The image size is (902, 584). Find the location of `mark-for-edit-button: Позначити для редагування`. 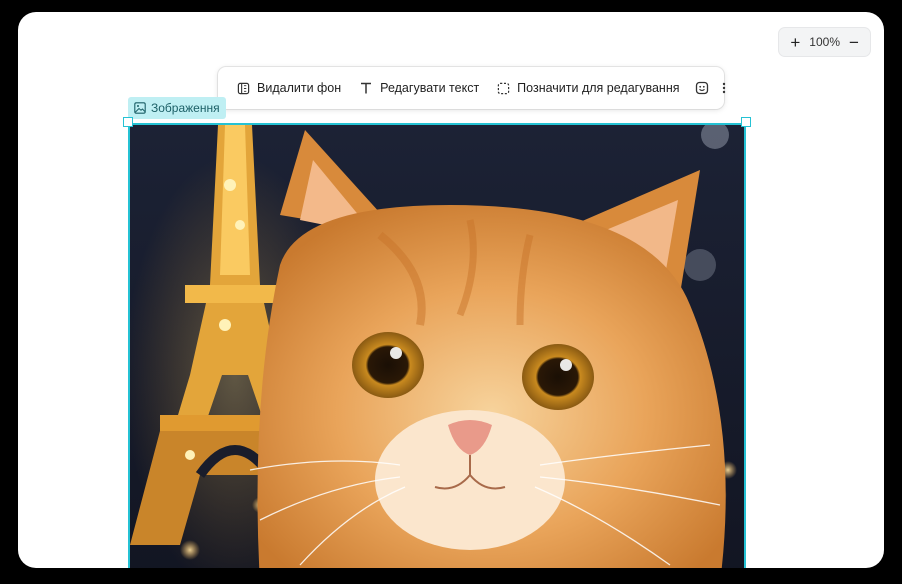

mark-for-edit-button: Позначити для редагування is located at coordinates (588, 88).